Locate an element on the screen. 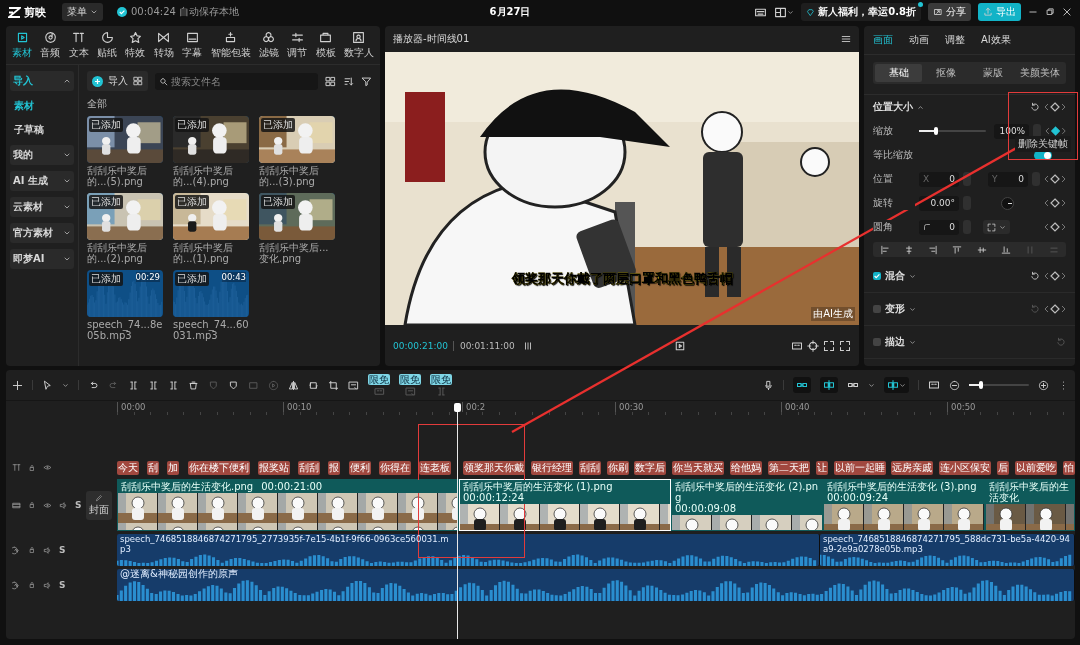  focus-icon is located at coordinates (813, 345).